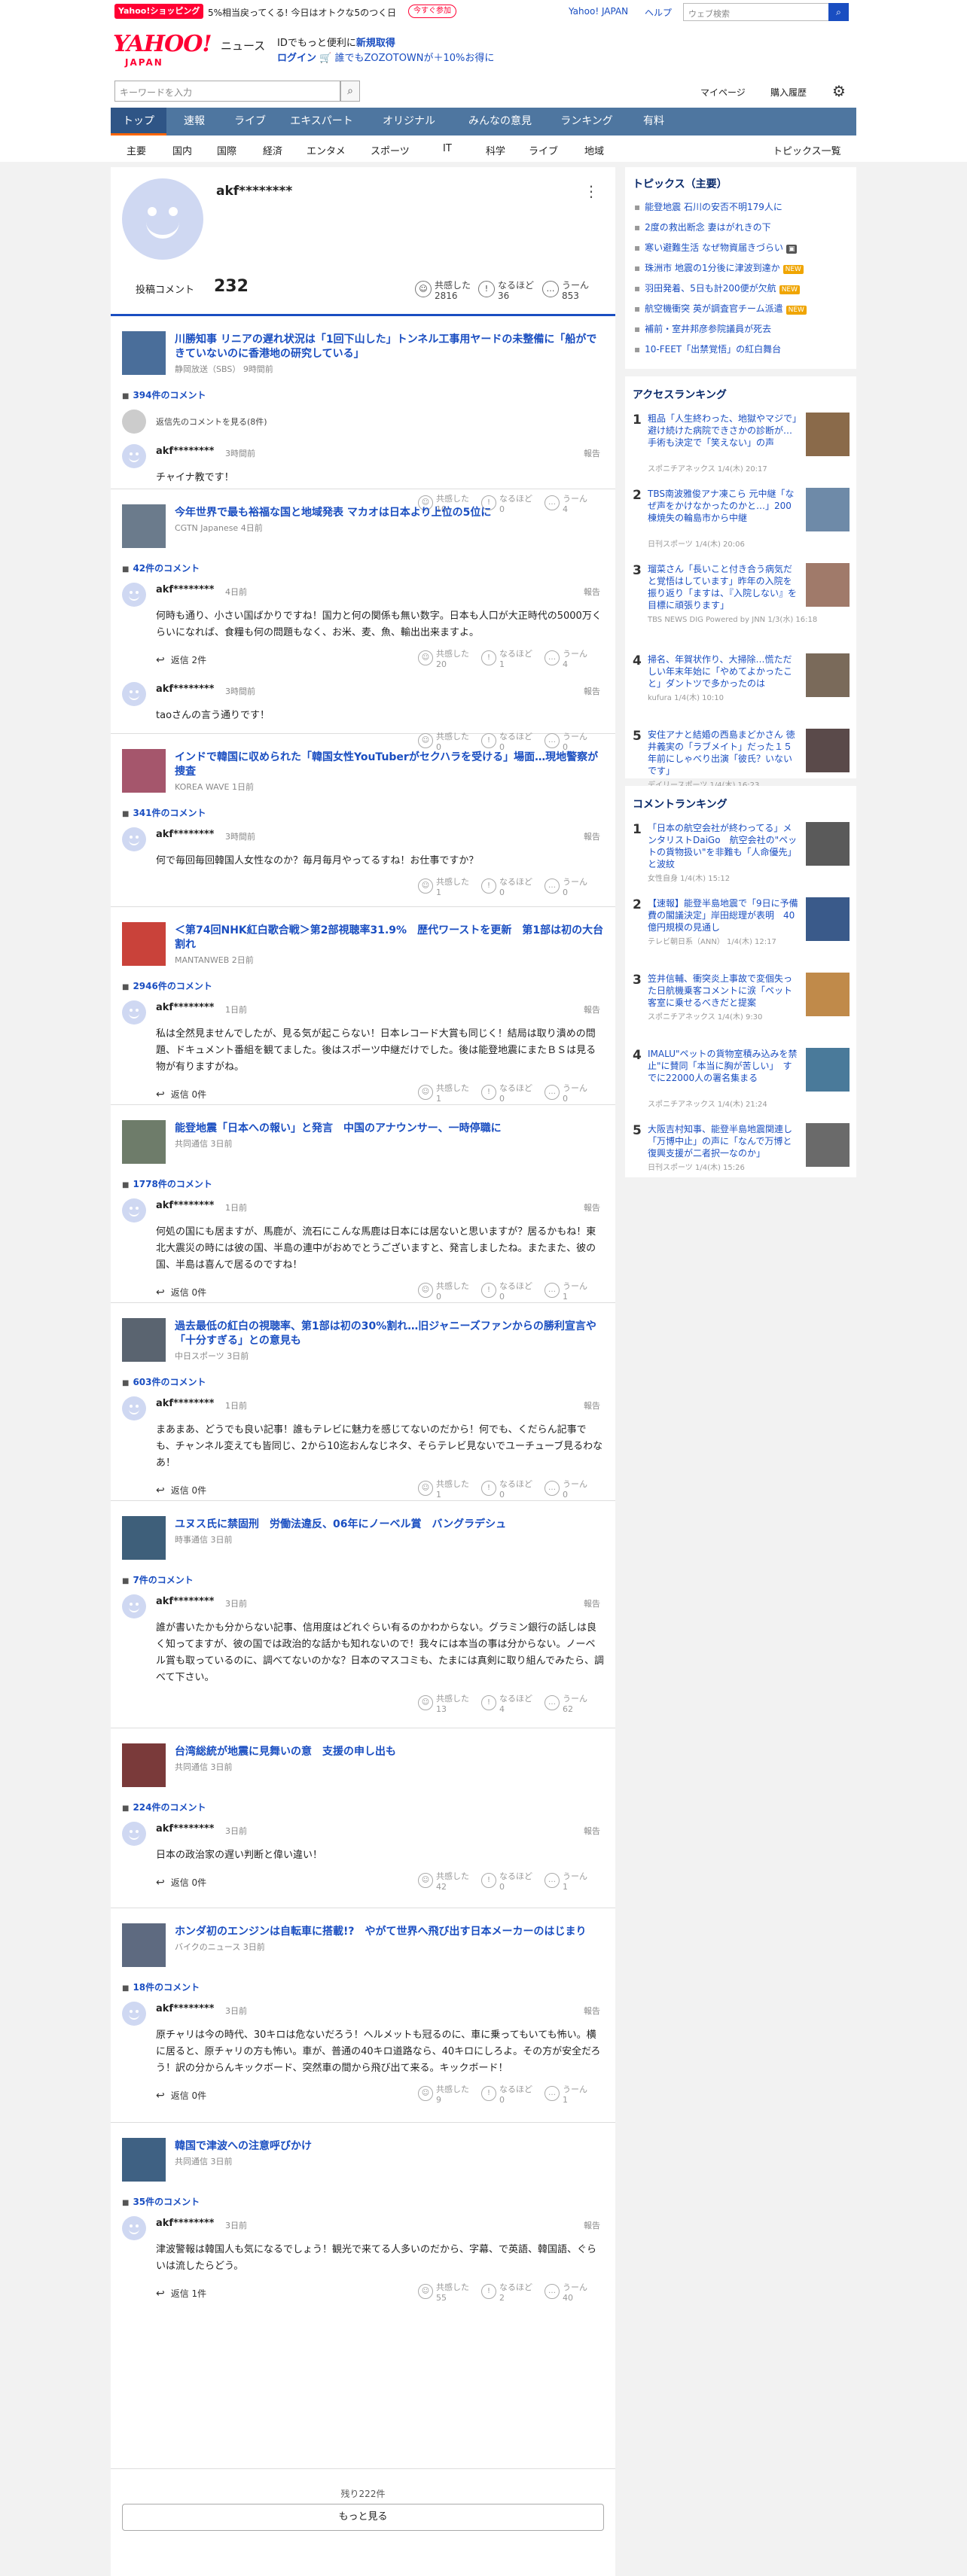 The image size is (967, 2576). What do you see at coordinates (788, 93) in the screenshot?
I see `purchase-history-link: 購入履歴` at bounding box center [788, 93].